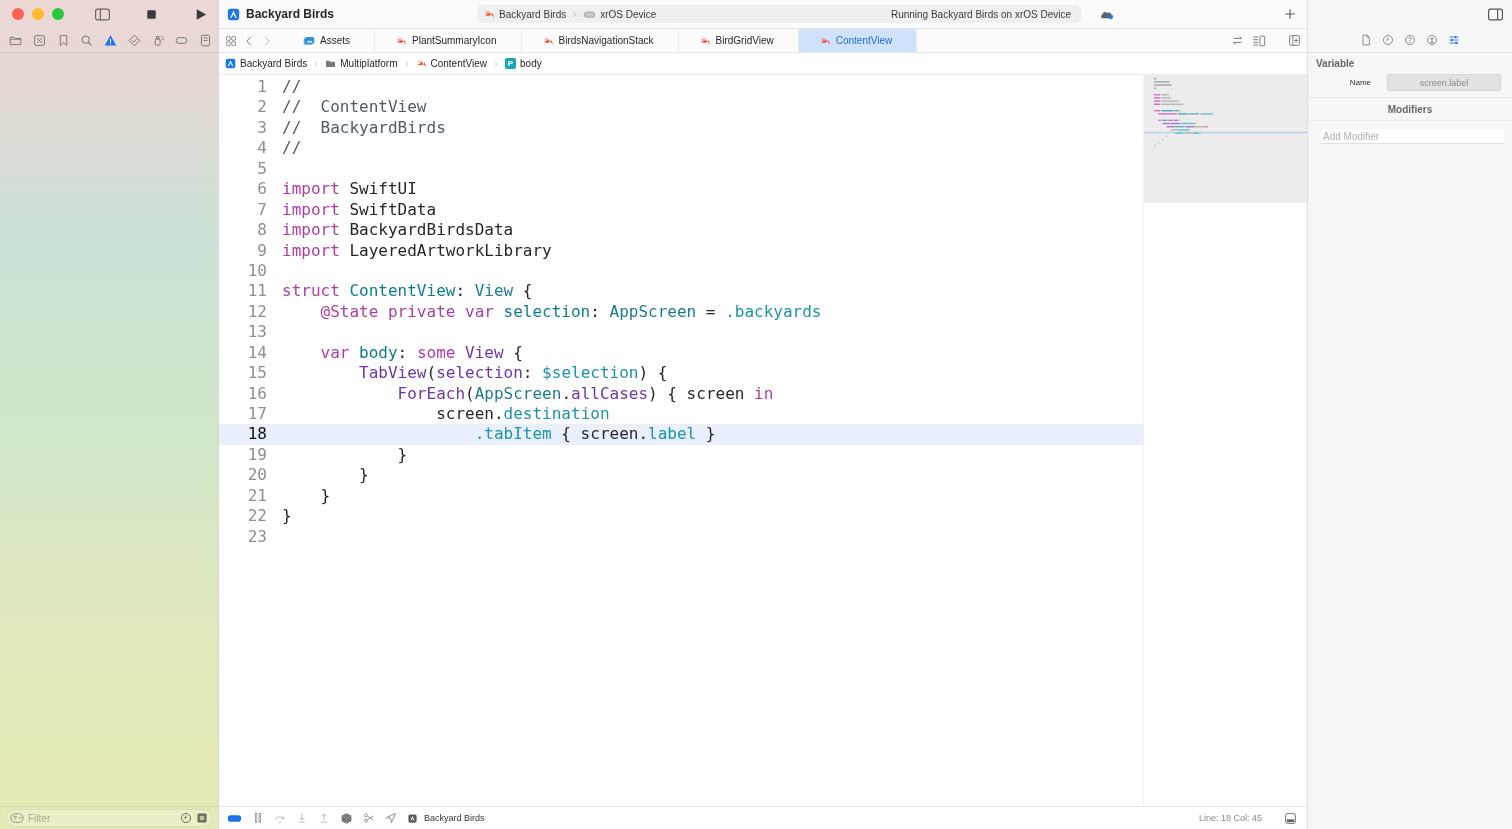 The height and width of the screenshot is (829, 1512). I want to click on code-line: @State private var selection: AppScreen = .backyards, so click(570, 312).